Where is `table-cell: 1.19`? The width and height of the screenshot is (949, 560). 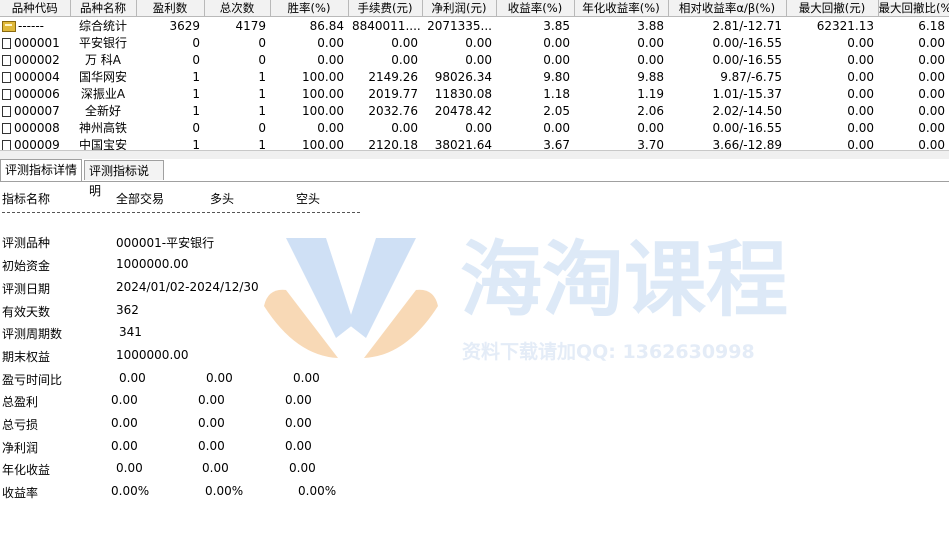
table-cell: 1.19 is located at coordinates (650, 93).